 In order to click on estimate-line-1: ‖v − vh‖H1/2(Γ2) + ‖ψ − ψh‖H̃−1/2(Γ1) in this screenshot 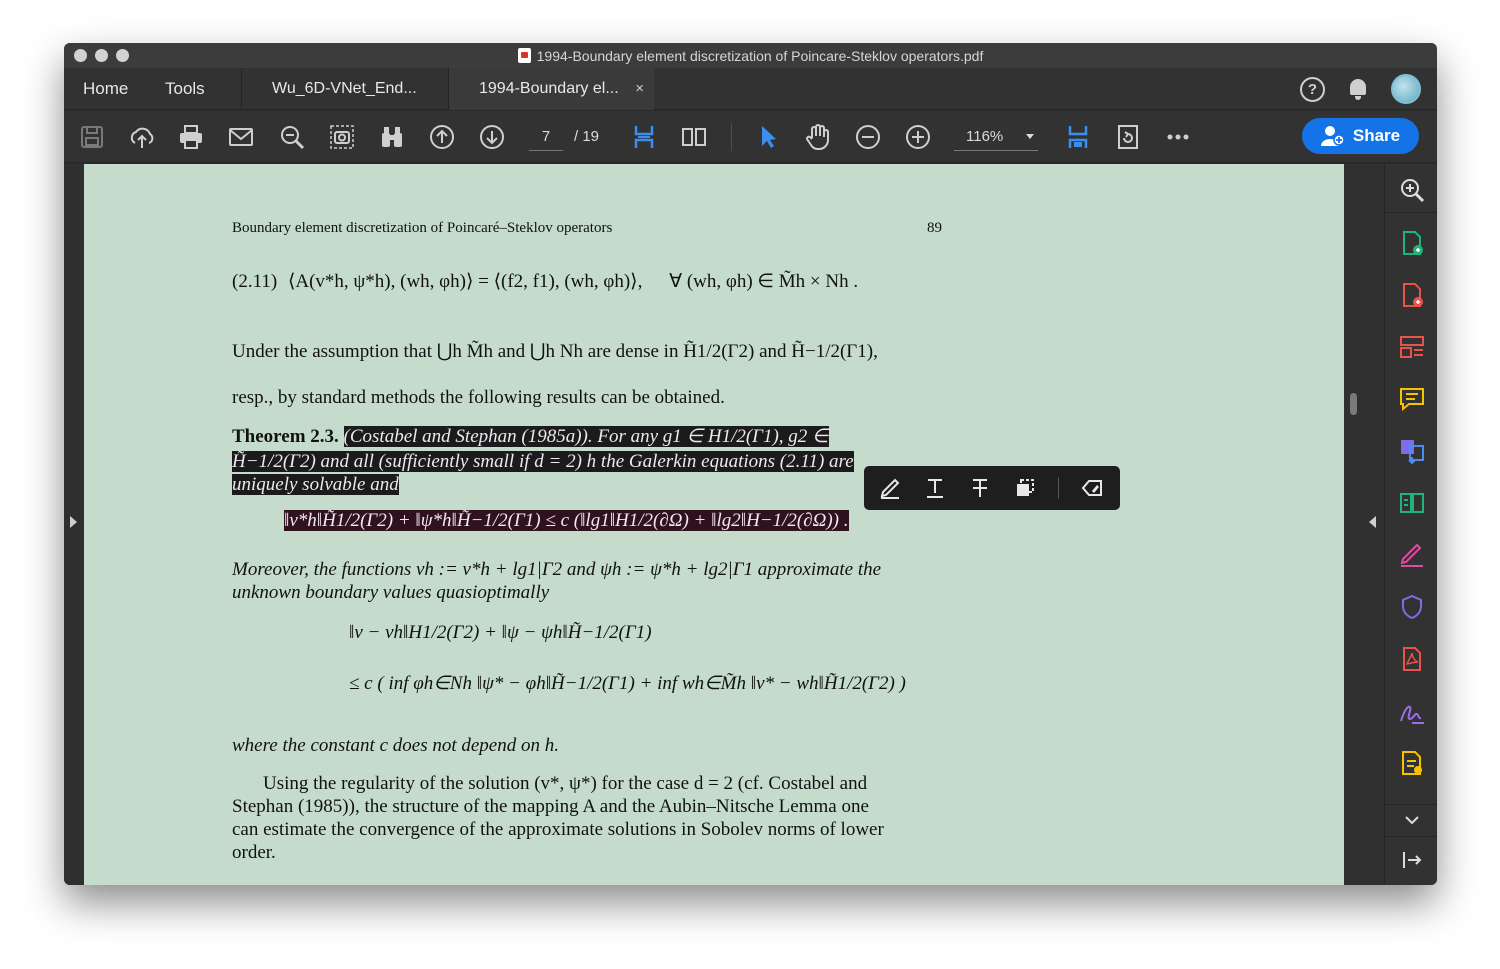, I will do `click(500, 632)`.